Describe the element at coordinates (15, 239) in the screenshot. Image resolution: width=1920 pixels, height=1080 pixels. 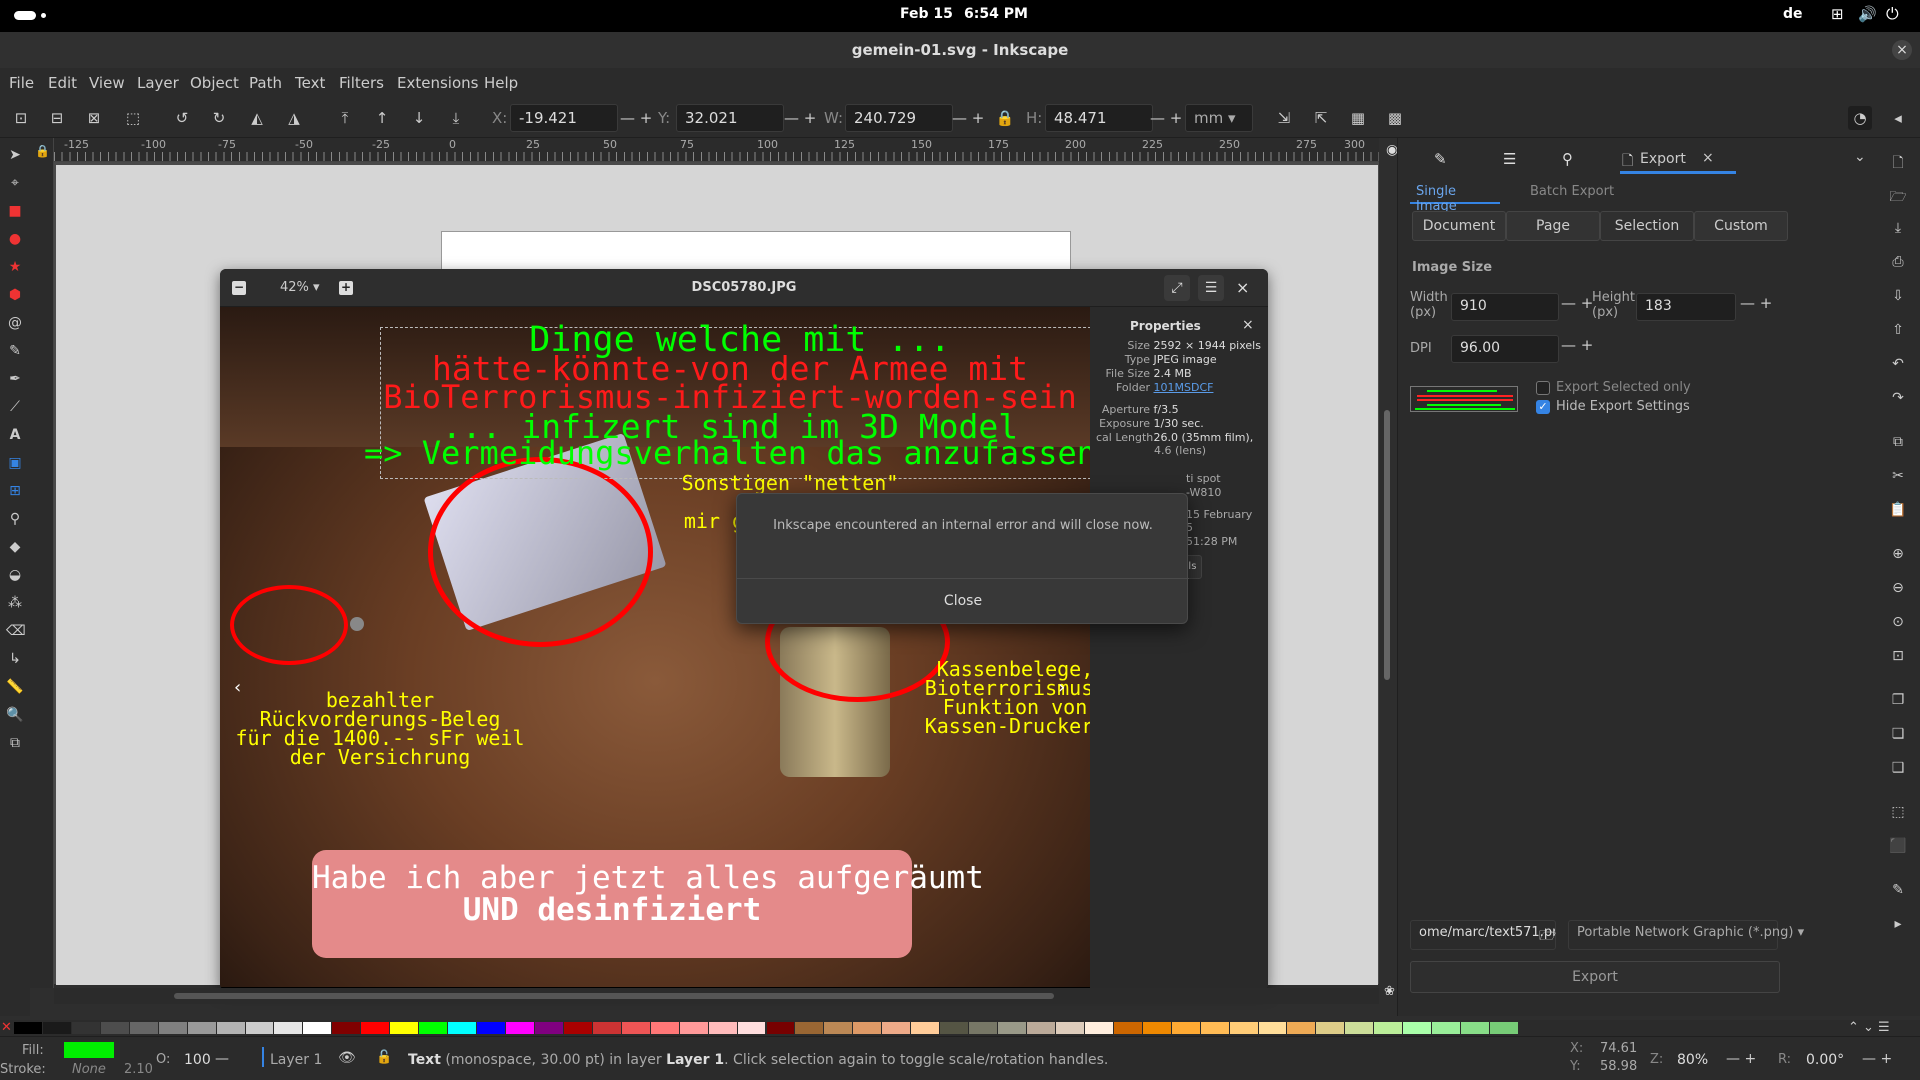
I see `ellipse-tool-icon: ●` at that location.